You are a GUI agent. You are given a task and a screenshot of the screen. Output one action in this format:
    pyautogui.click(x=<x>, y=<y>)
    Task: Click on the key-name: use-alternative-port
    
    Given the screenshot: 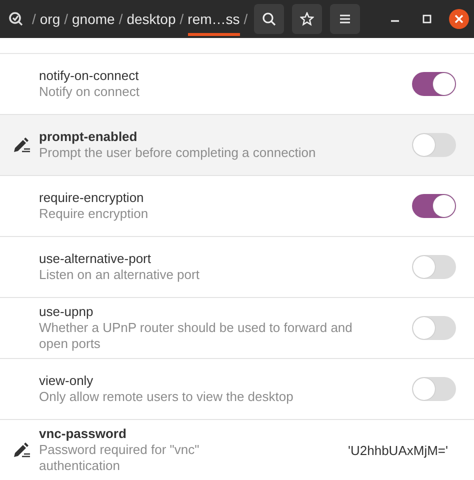 What is the action you would take?
    pyautogui.click(x=95, y=259)
    